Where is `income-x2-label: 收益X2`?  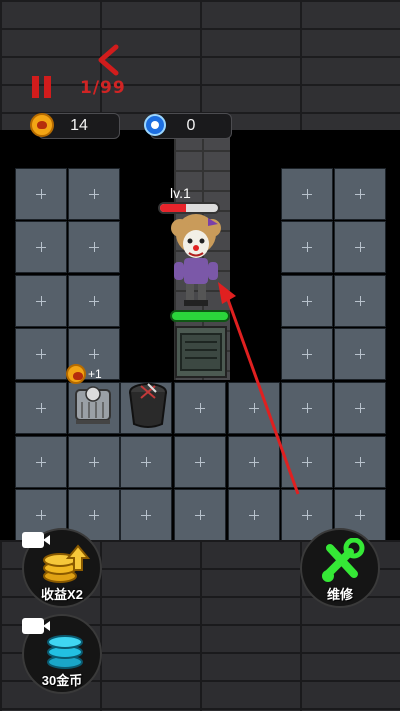 income-x2-label: 收益X2 is located at coordinates (62, 594).